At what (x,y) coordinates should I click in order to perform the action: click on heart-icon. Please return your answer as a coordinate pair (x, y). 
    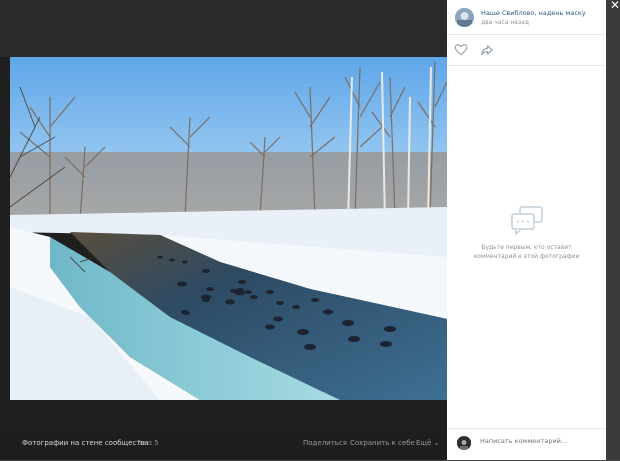
    Looking at the image, I should click on (461, 50).